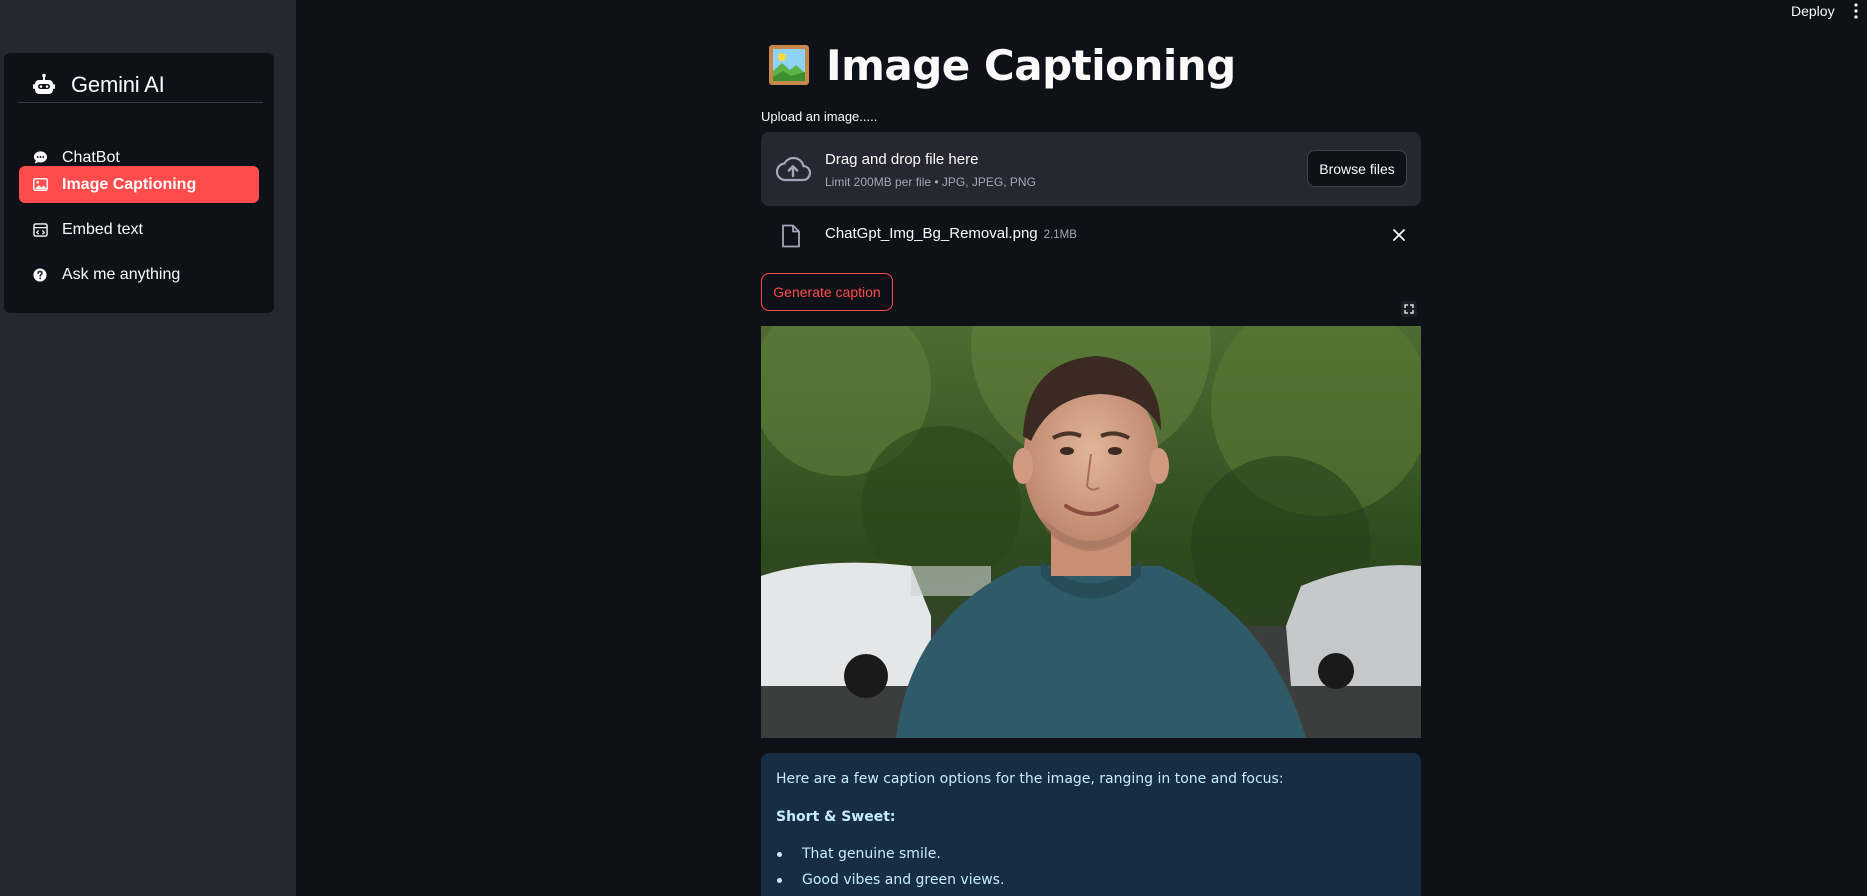 This screenshot has width=1867, height=896. What do you see at coordinates (1409, 309) in the screenshot?
I see `fullscreen-icon` at bounding box center [1409, 309].